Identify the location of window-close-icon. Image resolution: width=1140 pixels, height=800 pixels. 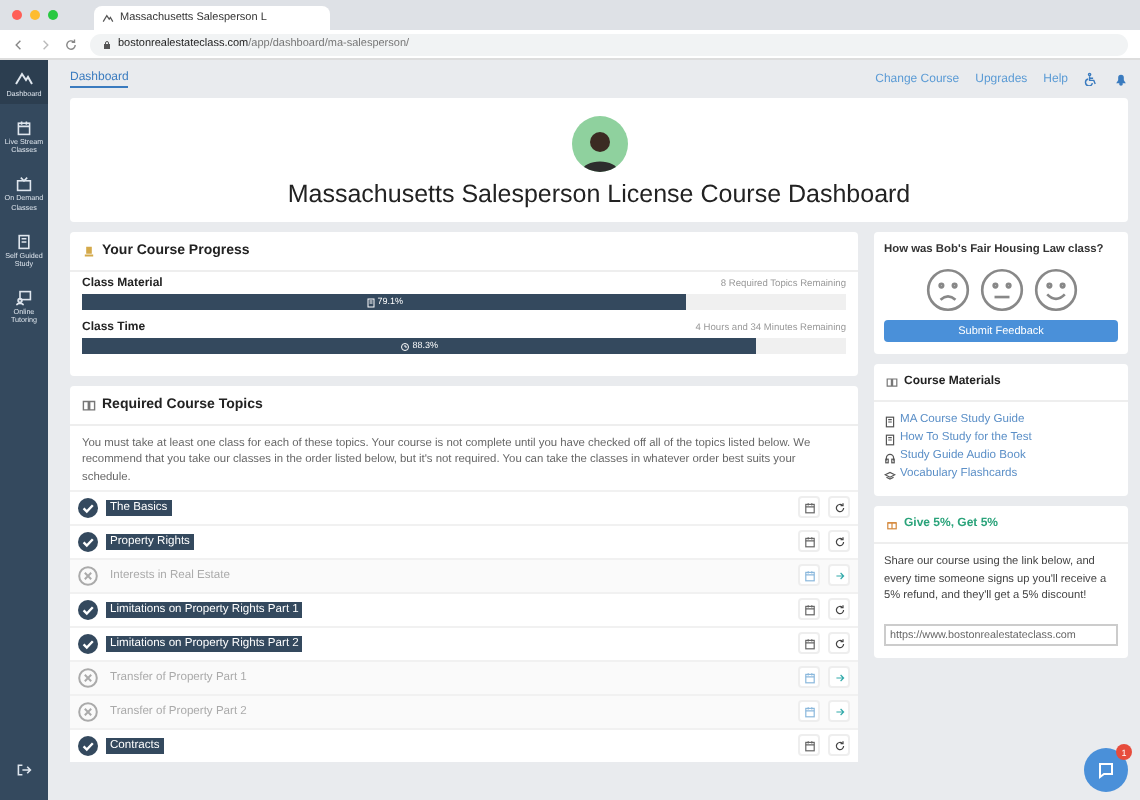
(17, 15).